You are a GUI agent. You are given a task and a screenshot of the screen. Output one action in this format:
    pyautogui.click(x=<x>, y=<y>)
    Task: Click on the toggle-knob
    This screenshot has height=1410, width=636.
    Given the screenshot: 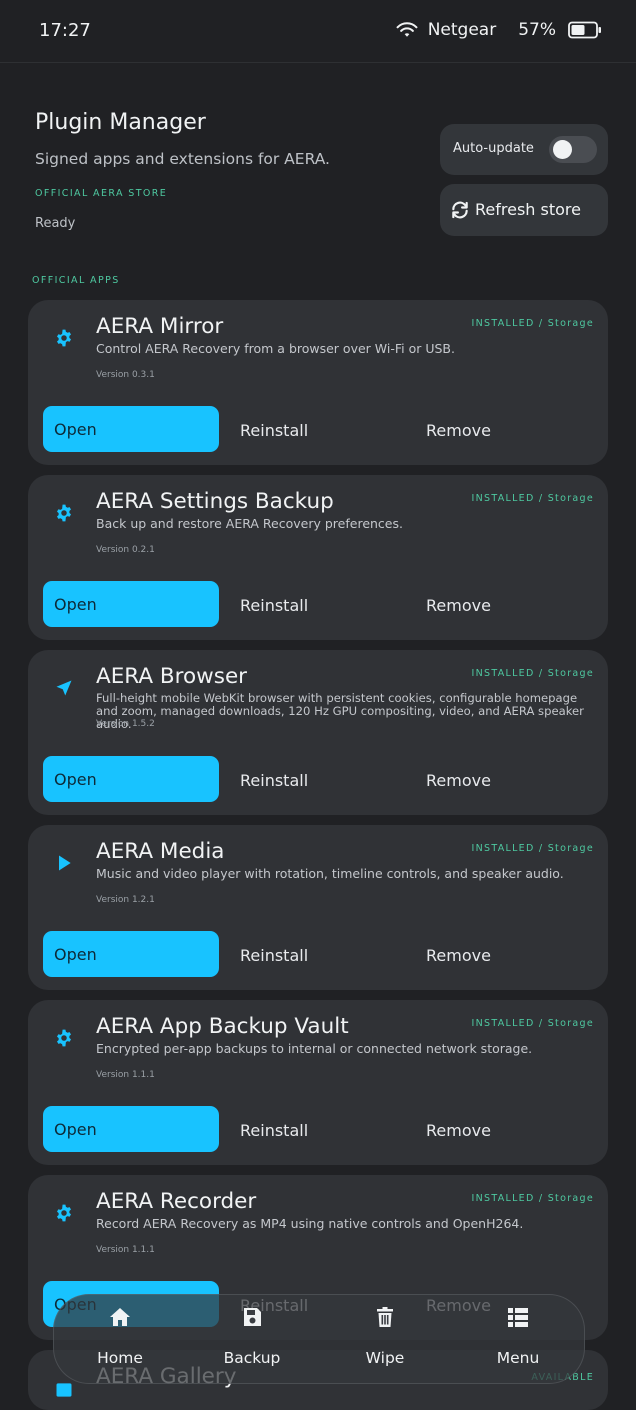 What is the action you would take?
    pyautogui.click(x=562, y=149)
    